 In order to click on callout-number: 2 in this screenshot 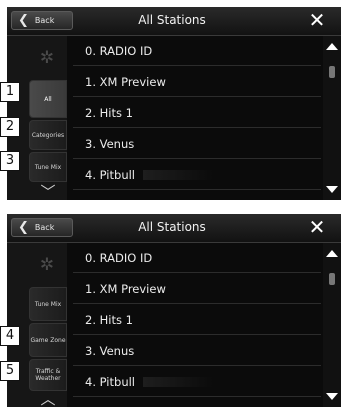, I will do `click(10, 127)`.